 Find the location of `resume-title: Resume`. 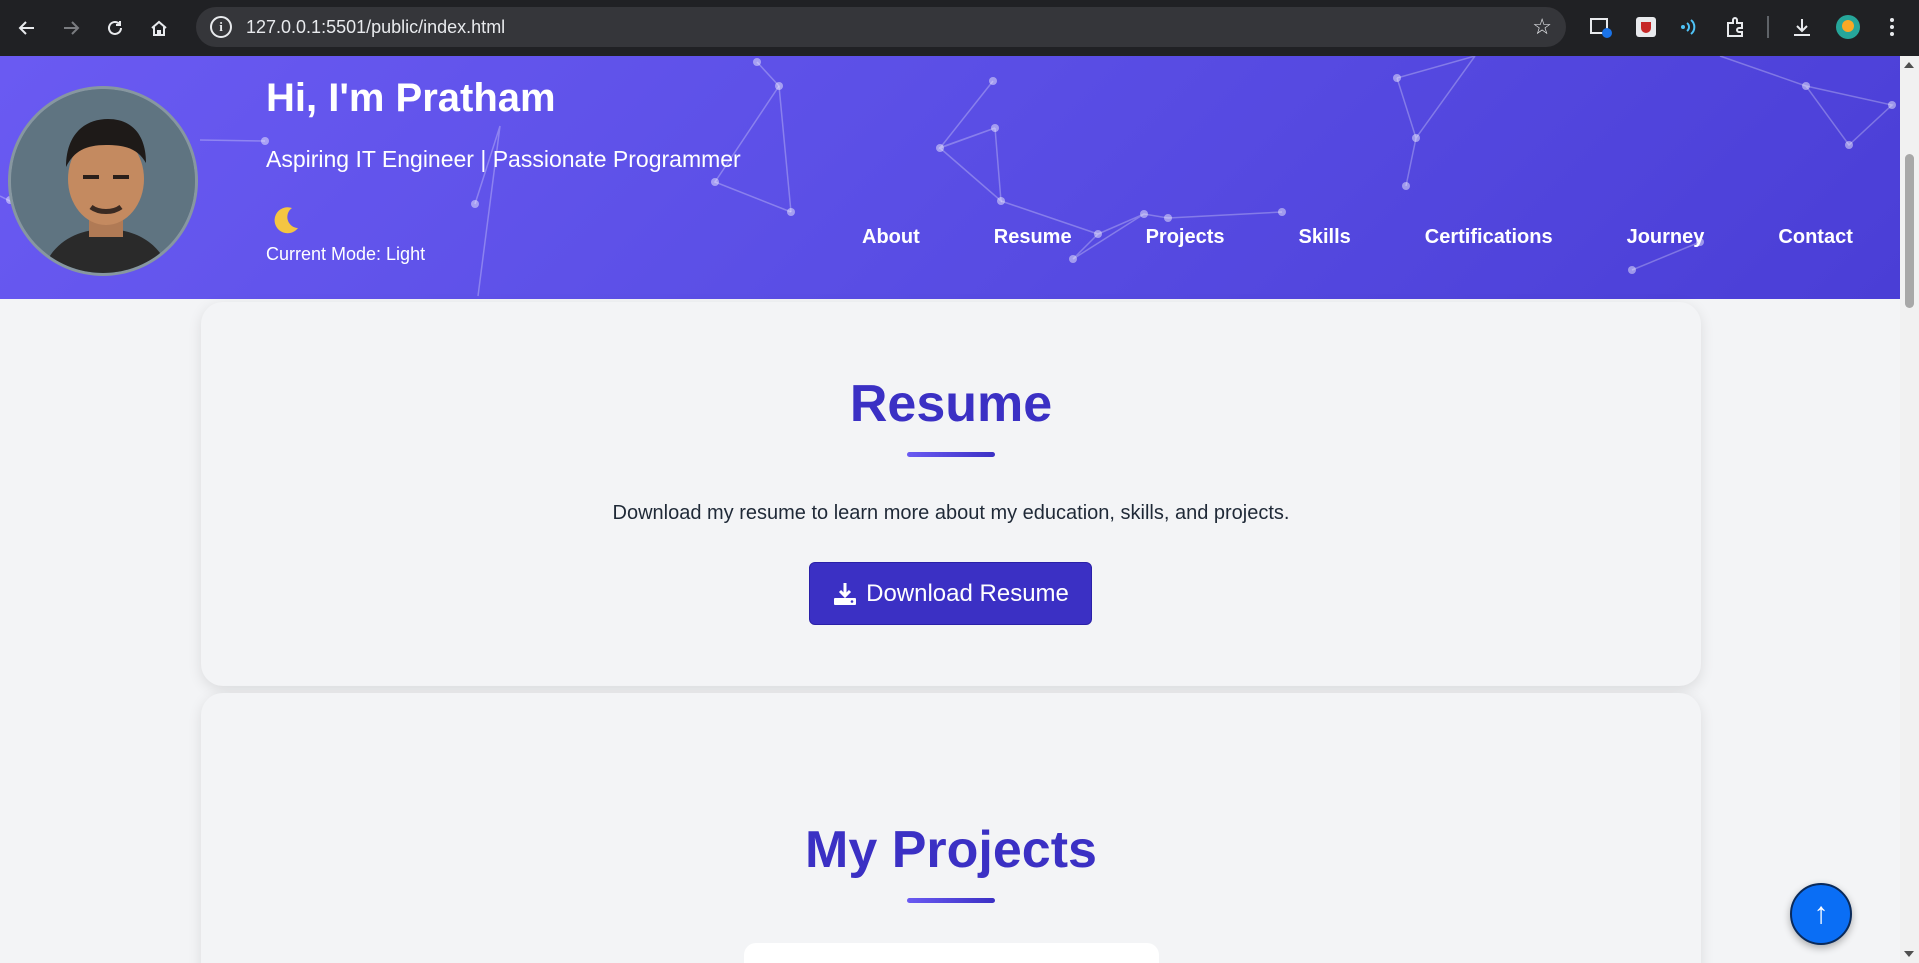

resume-title: Resume is located at coordinates (951, 404).